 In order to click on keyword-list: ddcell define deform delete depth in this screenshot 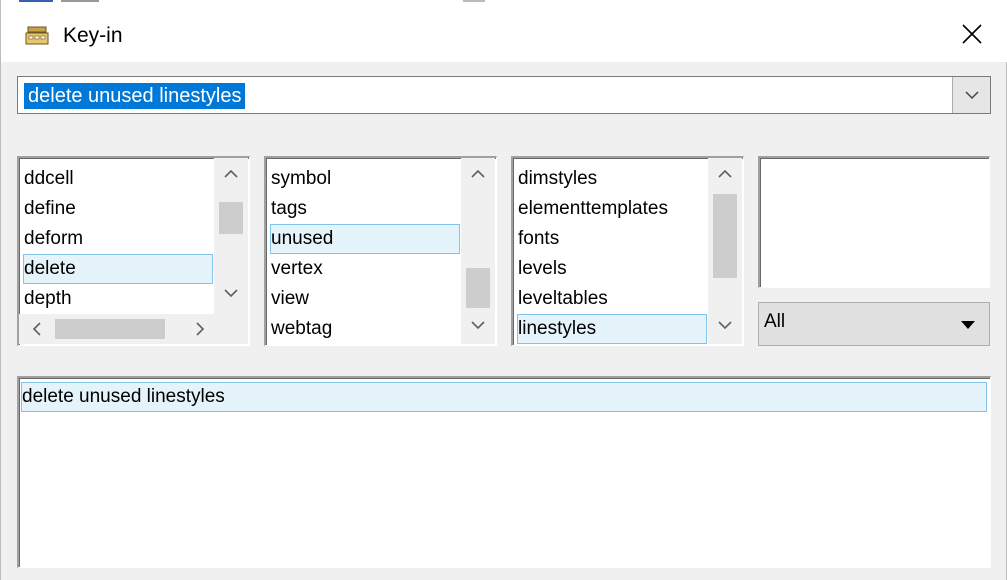, I will do `click(133, 251)`.